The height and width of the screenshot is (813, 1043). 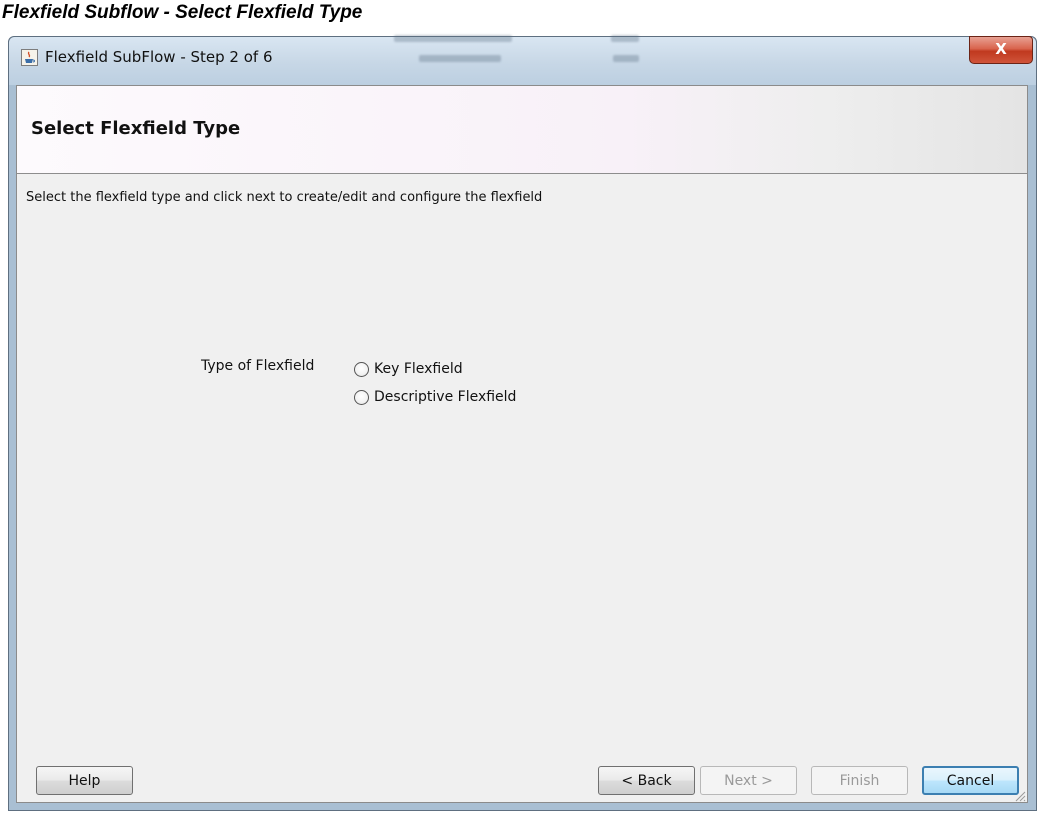 I want to click on flexfield-type-label: Type of Flexfield, so click(x=258, y=366).